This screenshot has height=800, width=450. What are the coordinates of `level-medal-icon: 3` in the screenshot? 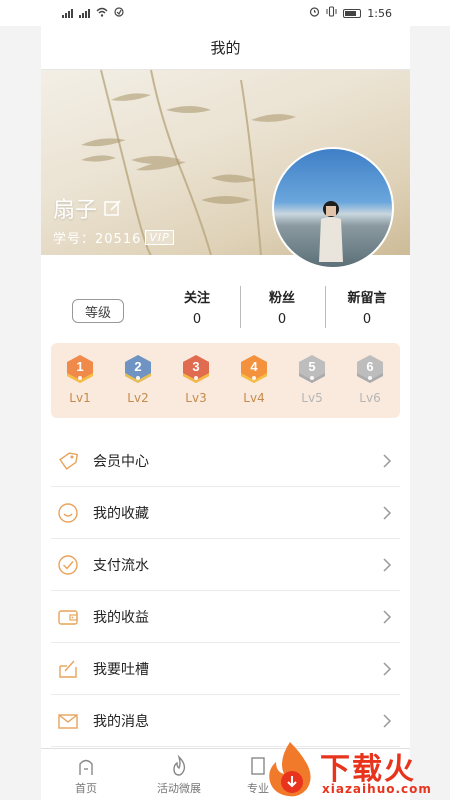 It's located at (196, 369).